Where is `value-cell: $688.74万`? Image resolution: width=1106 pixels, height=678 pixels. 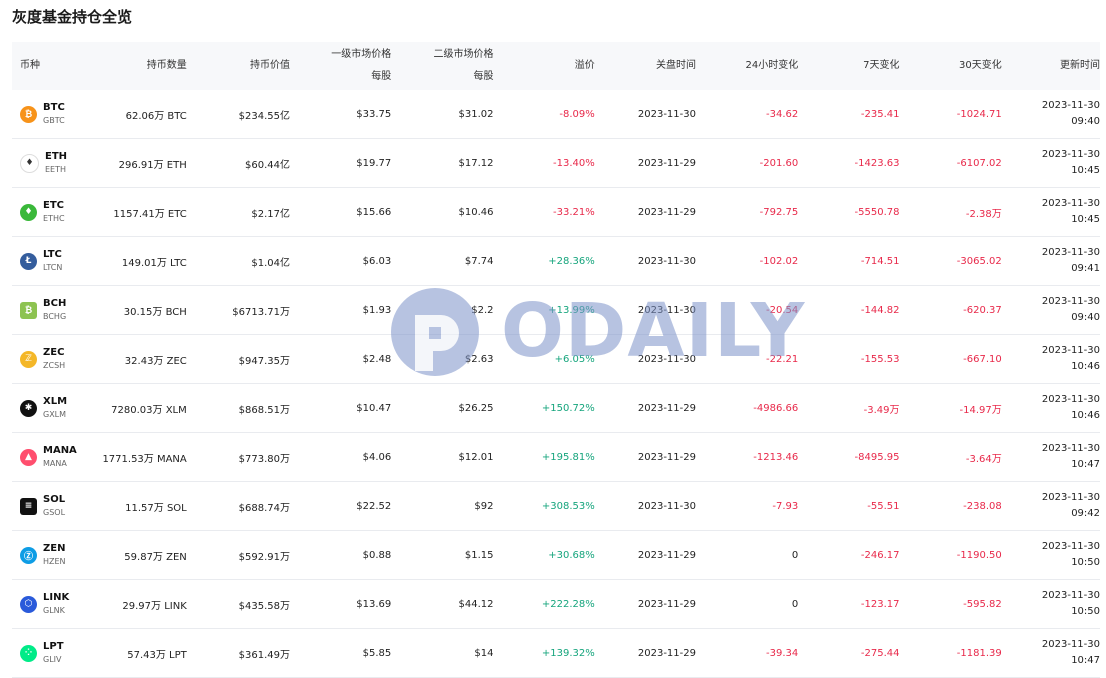 value-cell: $688.74万 is located at coordinates (264, 508).